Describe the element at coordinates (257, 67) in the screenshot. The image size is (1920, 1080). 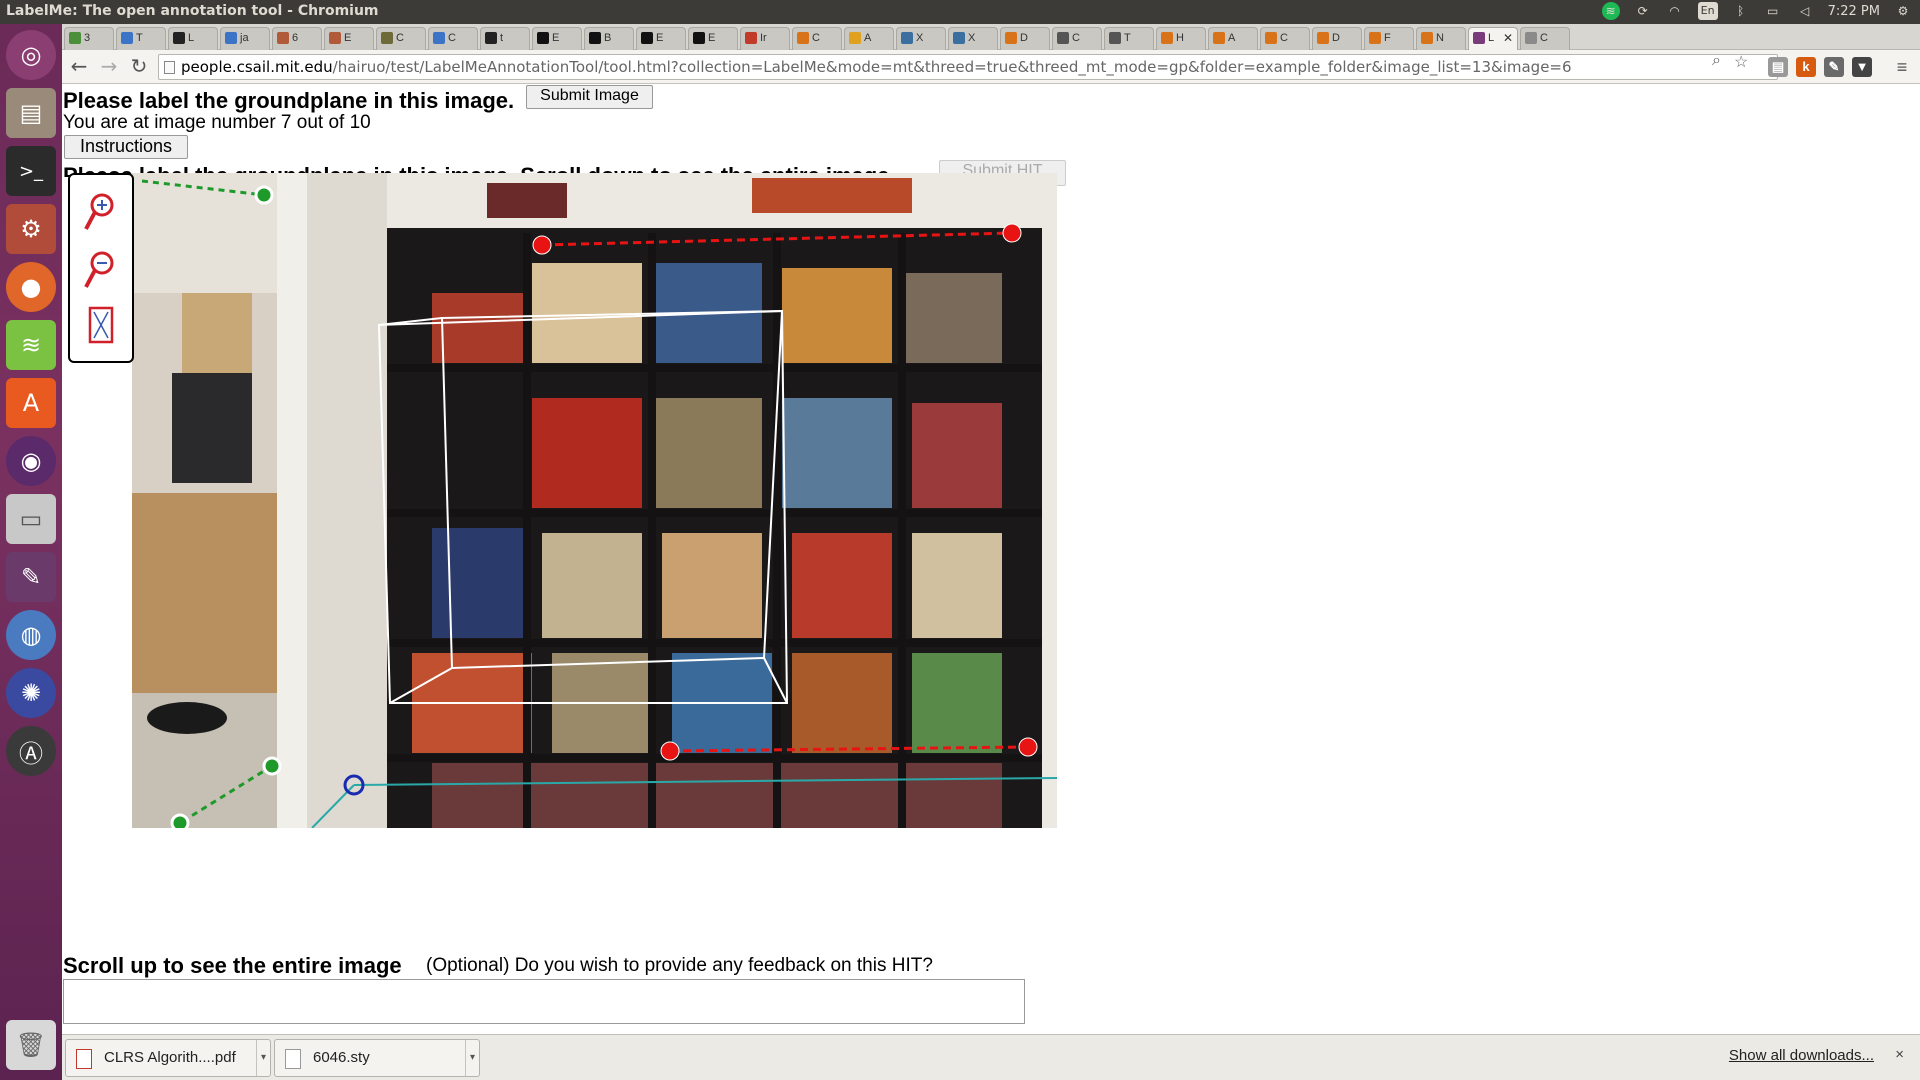
I see `url-host: people.csail.mit.edu` at that location.